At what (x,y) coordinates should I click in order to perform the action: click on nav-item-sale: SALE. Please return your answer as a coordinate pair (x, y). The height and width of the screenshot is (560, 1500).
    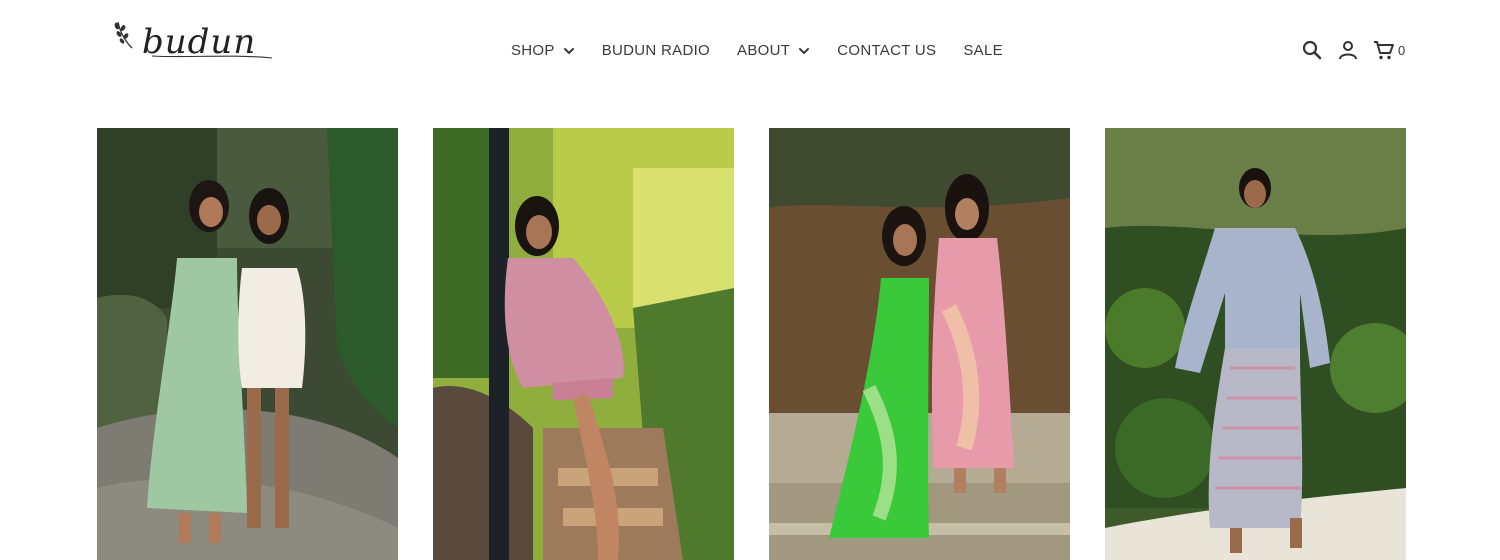
    Looking at the image, I should click on (983, 50).